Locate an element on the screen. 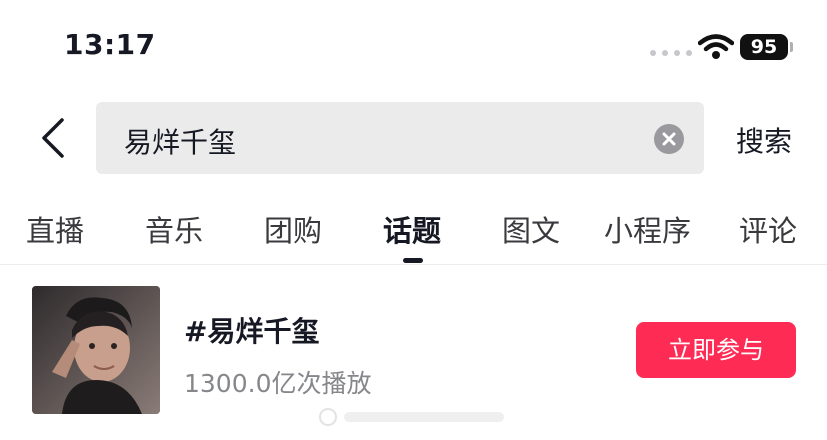 The width and height of the screenshot is (827, 440). search-input: 易烊千玺 is located at coordinates (400, 138).